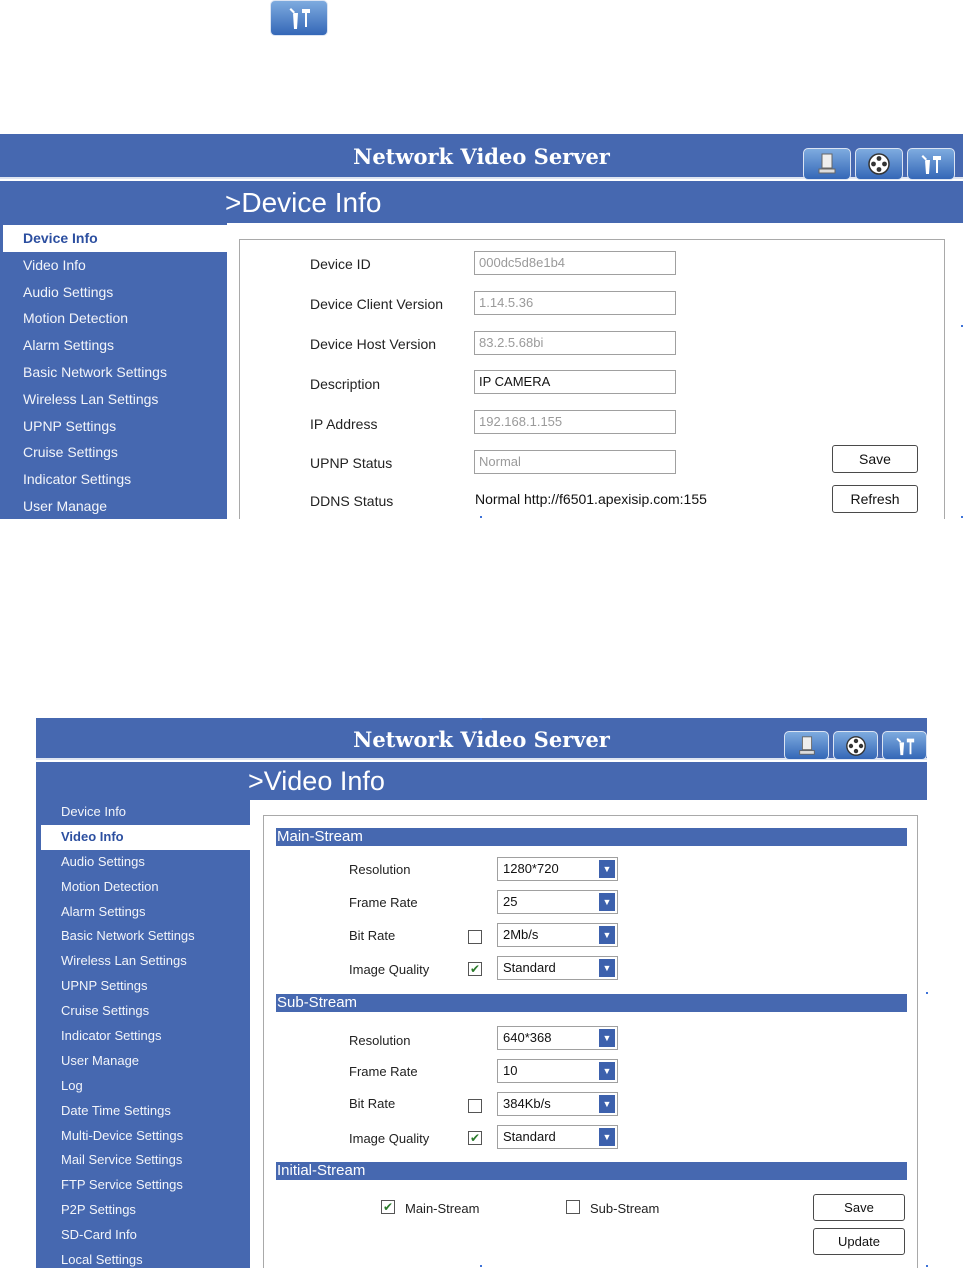 The width and height of the screenshot is (963, 1268). What do you see at coordinates (625, 1208) in the screenshot?
I see `initial-sub-stream-label: Sub-Stream` at bounding box center [625, 1208].